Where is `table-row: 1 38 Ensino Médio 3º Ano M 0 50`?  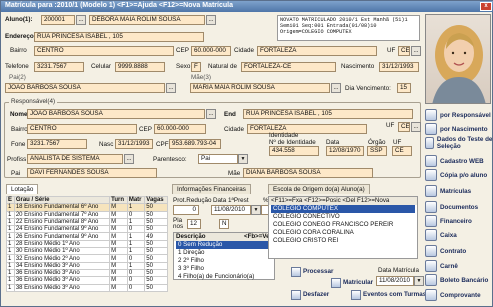 table-row: 1 38 Ensino Médio 3º Ano M 0 50 is located at coordinates (87, 287).